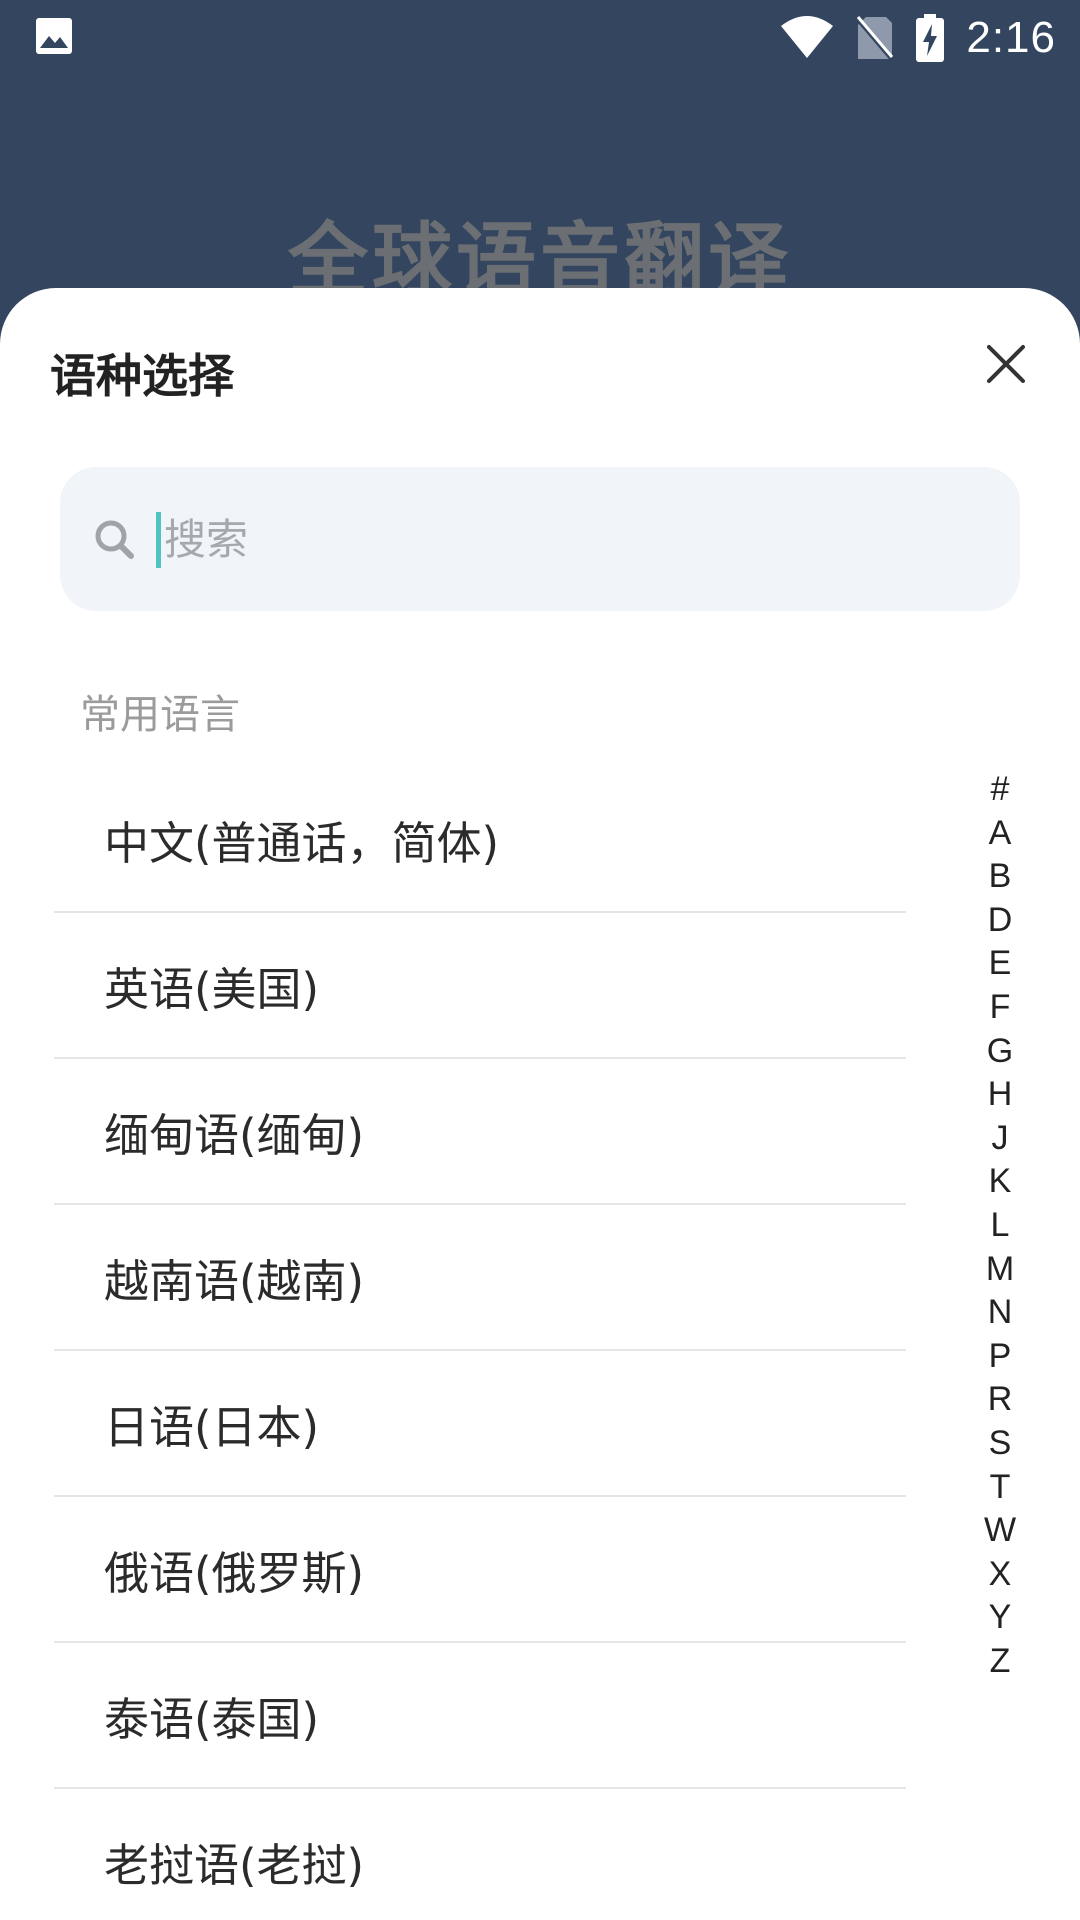 This screenshot has height=1920, width=1080. I want to click on text-cursor, so click(158, 540).